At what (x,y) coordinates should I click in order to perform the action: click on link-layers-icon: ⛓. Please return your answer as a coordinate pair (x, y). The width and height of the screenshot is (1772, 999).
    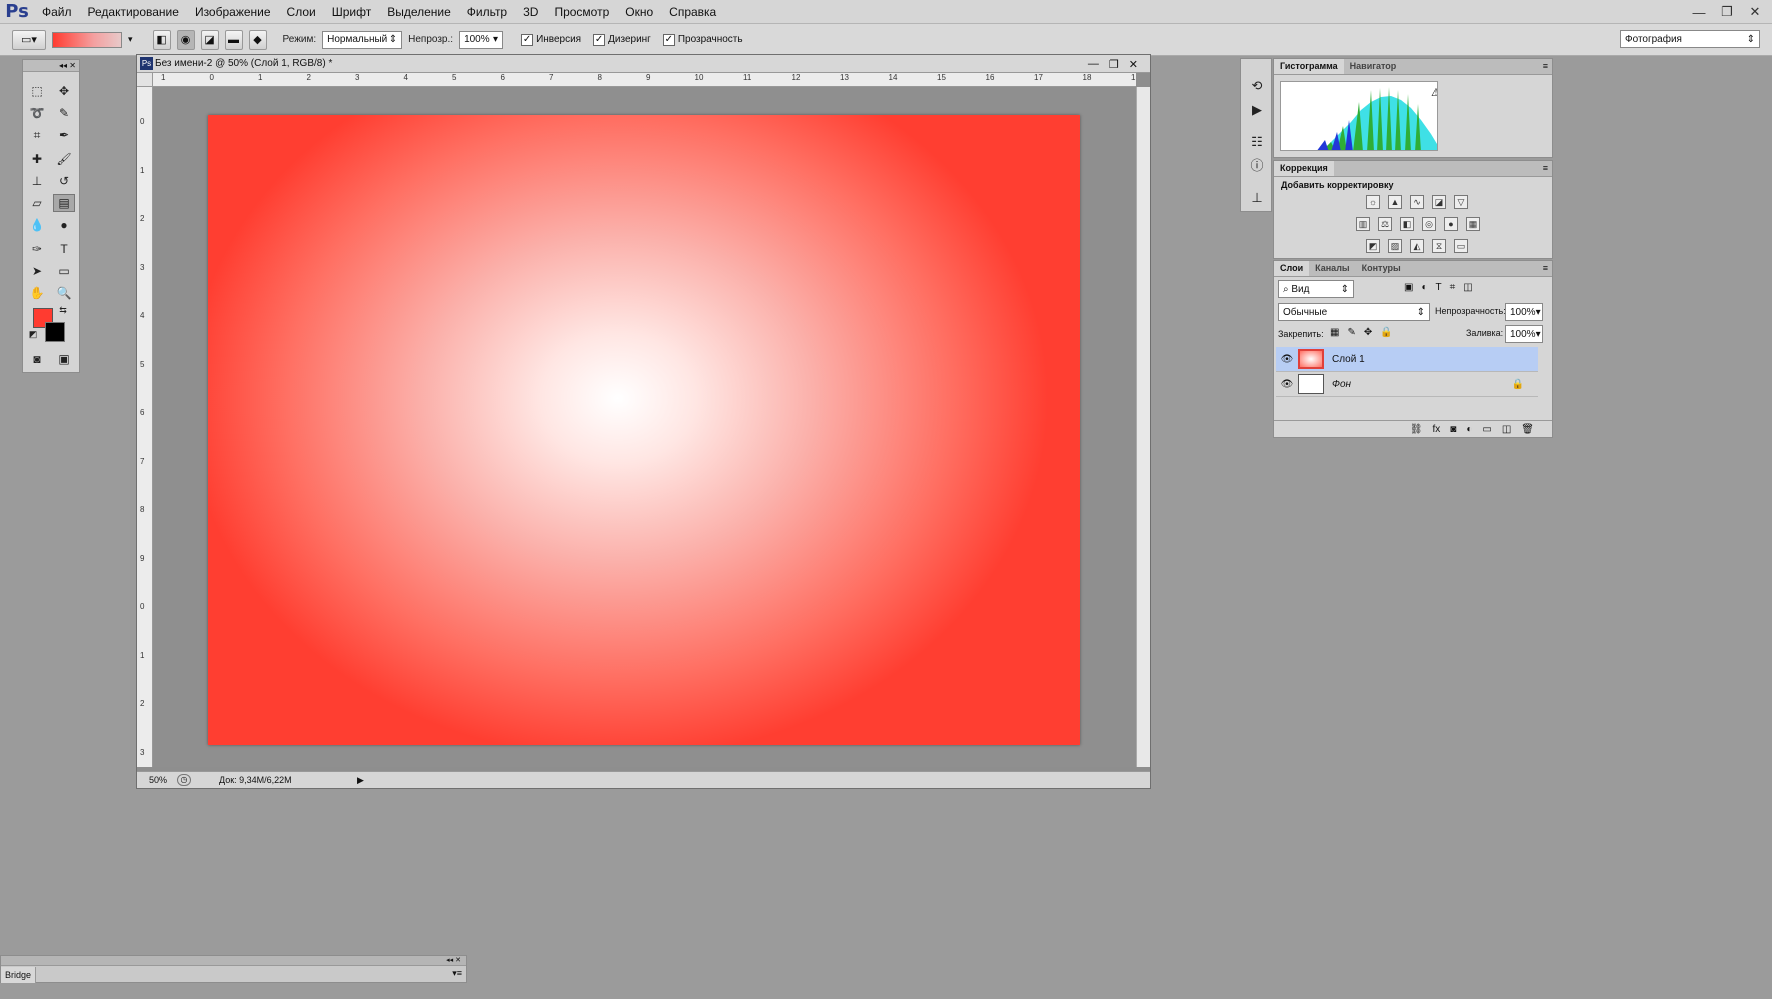
    Looking at the image, I should click on (1416, 429).